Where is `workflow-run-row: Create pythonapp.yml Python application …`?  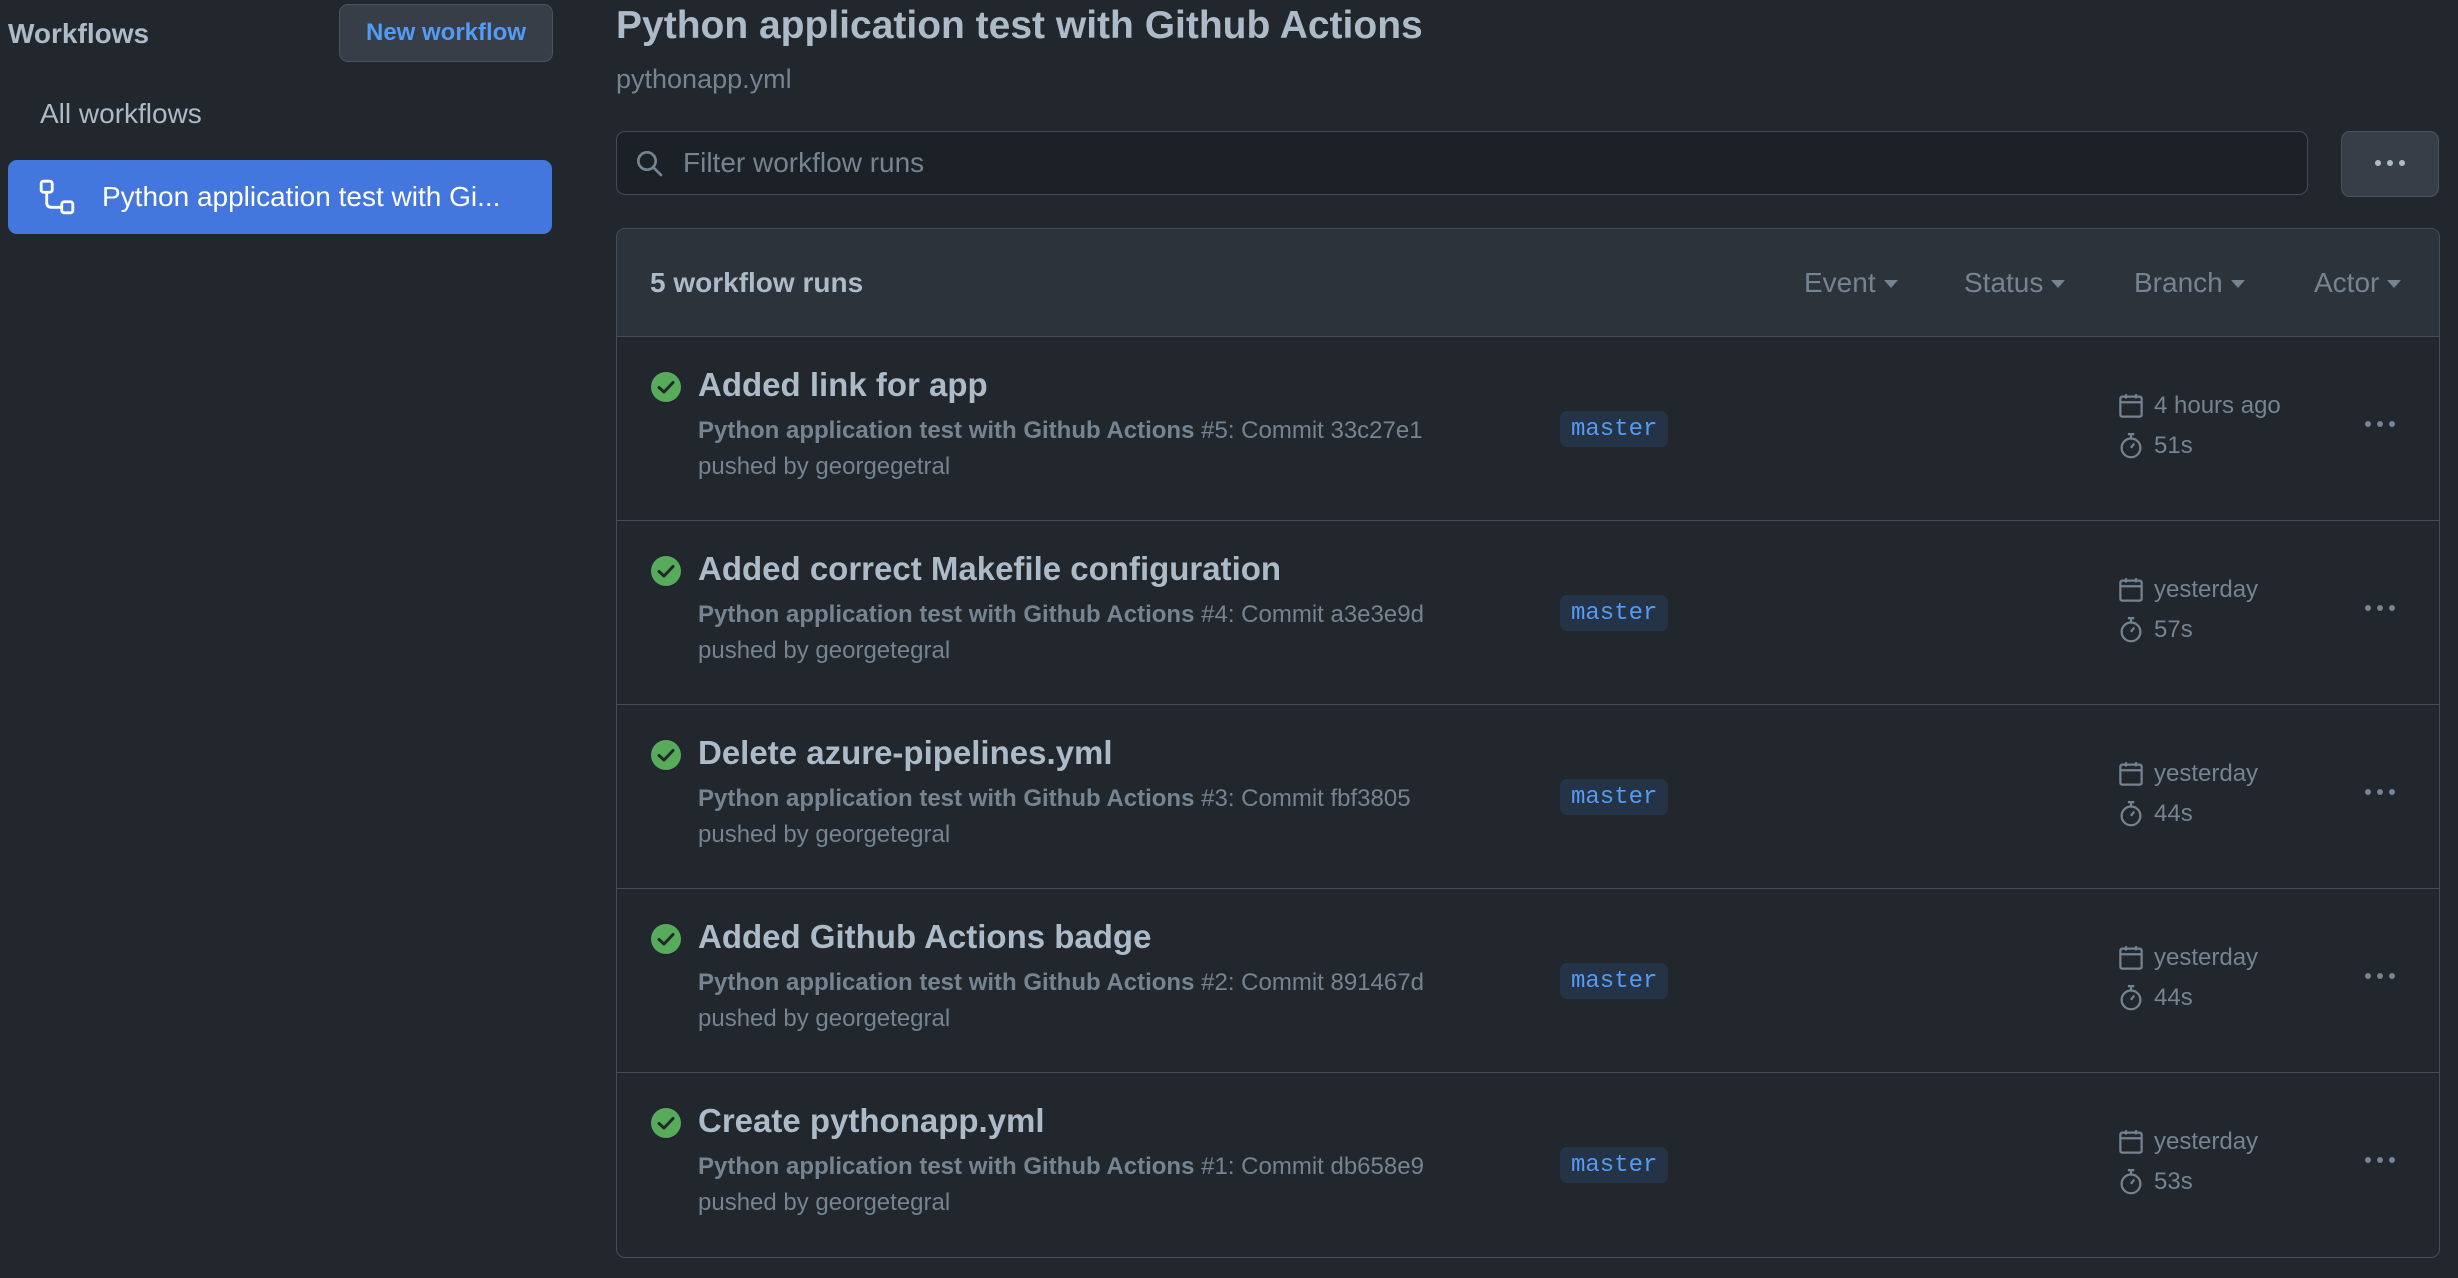
workflow-run-row: Create pythonapp.yml Python application … is located at coordinates (1528, 1165).